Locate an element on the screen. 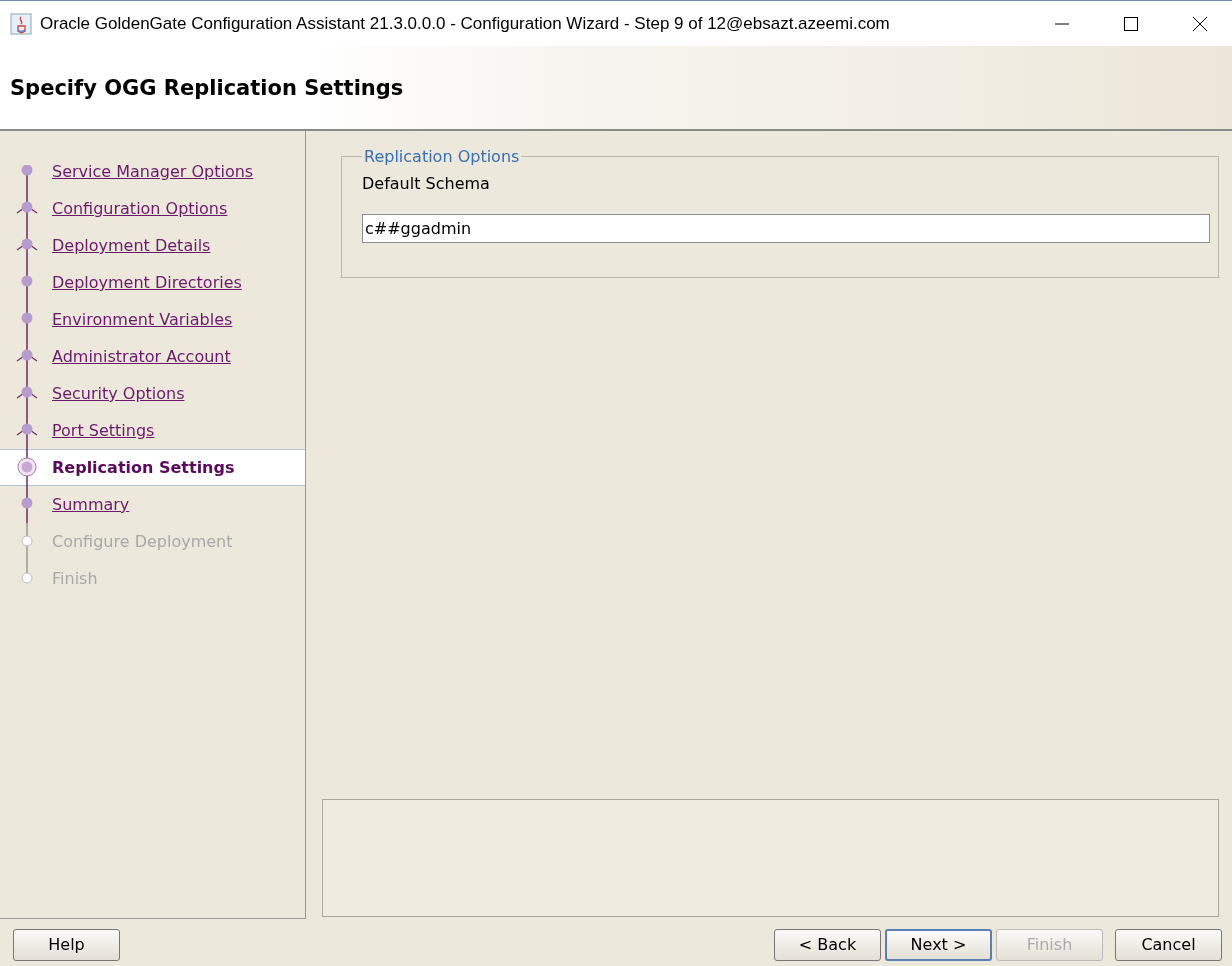 The height and width of the screenshot is (966, 1232). step-link: Port Settings is located at coordinates (103, 430).